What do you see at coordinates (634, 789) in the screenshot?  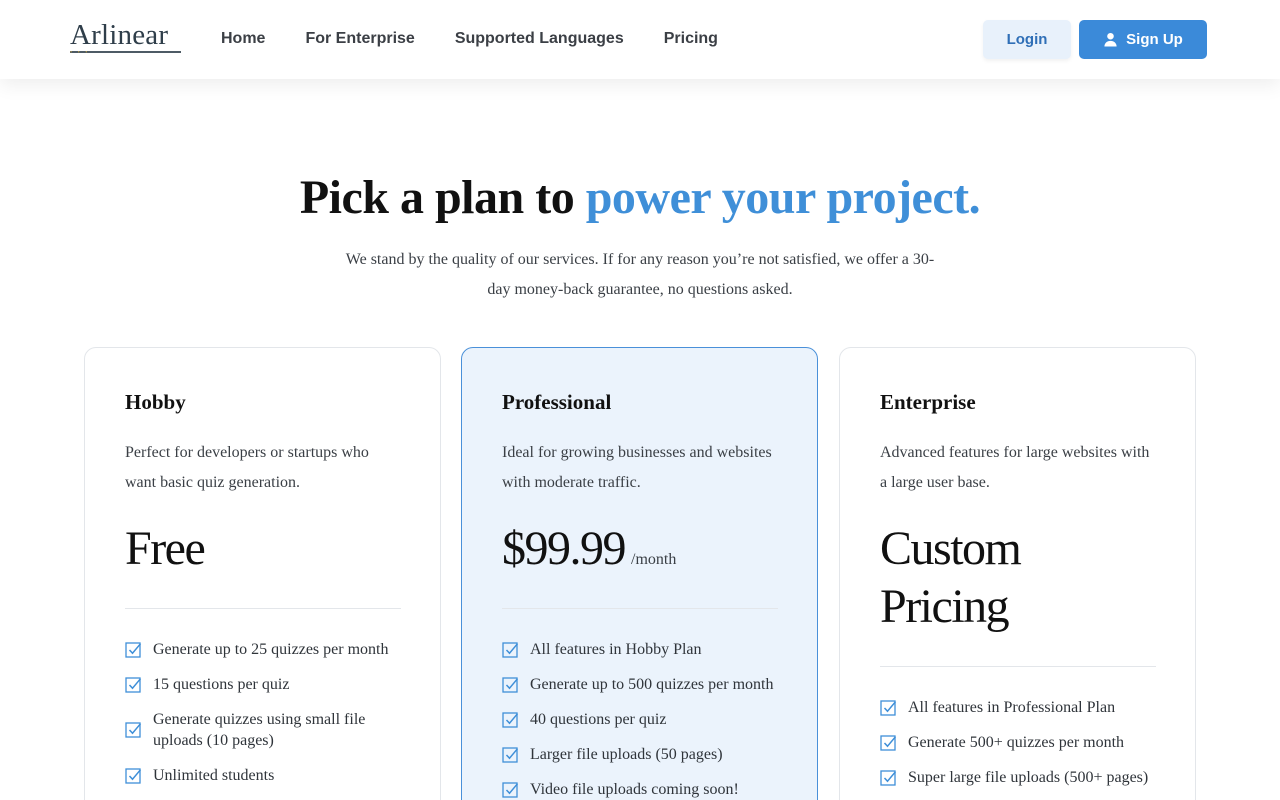 I see `feature-text: Video file uploads coming soon!` at bounding box center [634, 789].